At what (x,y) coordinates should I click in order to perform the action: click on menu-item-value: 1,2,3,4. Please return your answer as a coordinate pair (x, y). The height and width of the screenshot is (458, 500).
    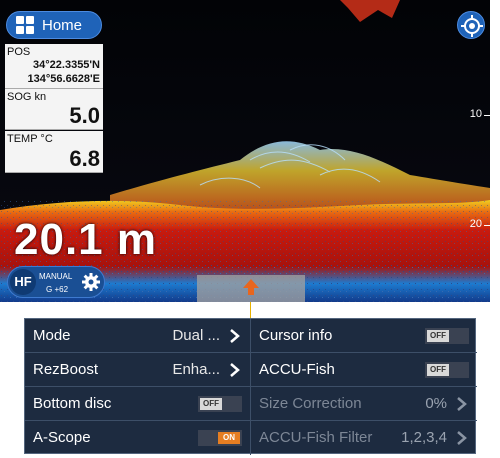
    Looking at the image, I should click on (424, 437).